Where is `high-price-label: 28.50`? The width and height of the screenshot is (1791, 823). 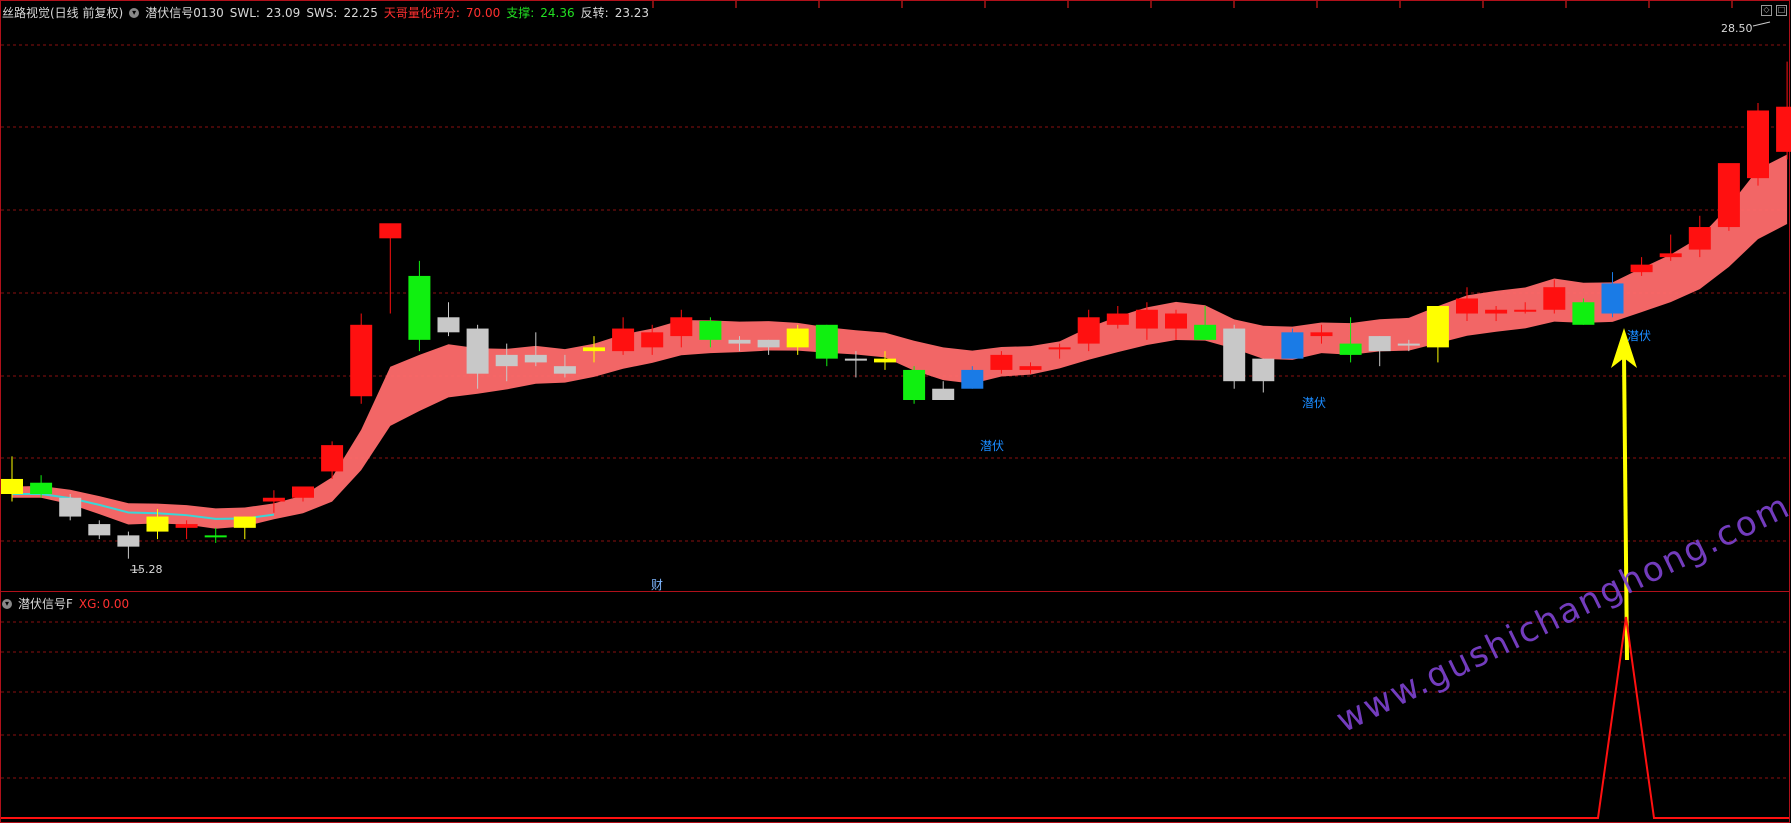 high-price-label: 28.50 is located at coordinates (1737, 28).